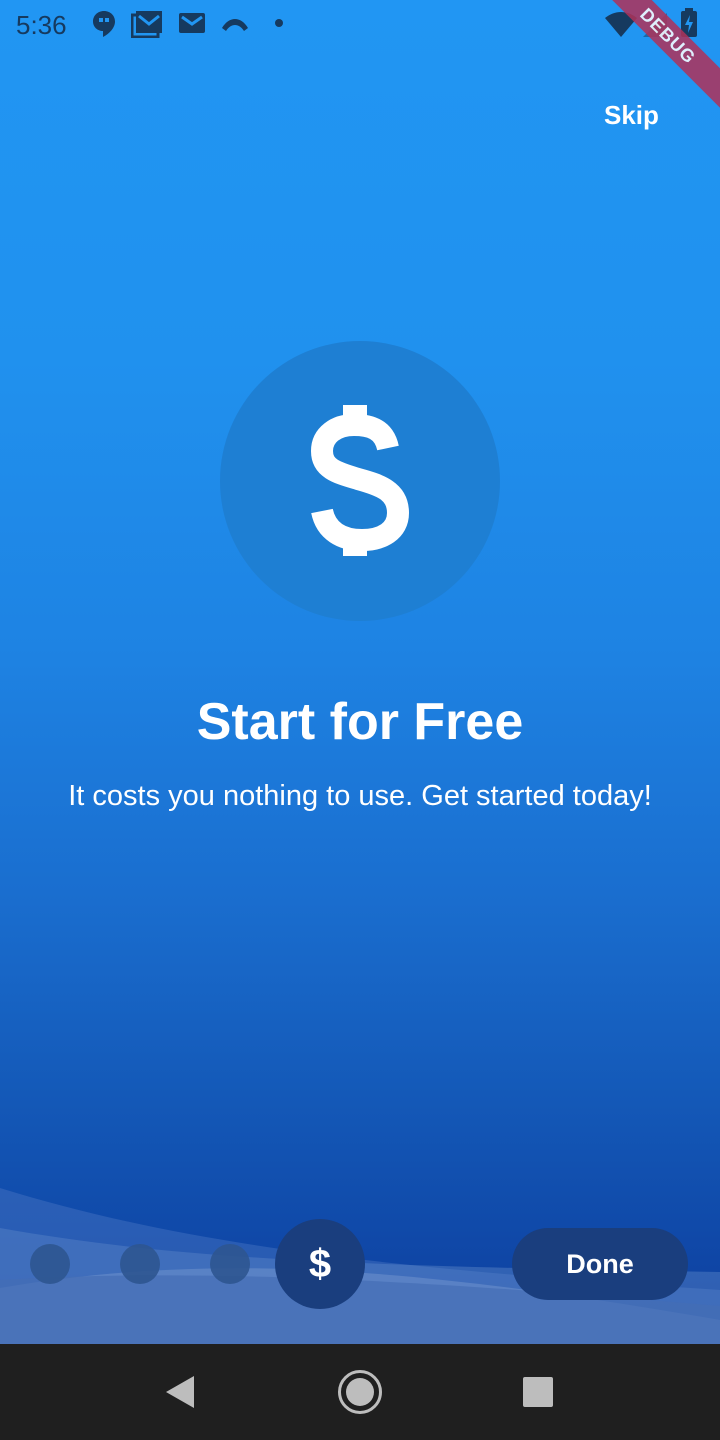  I want to click on system-nav-bar, so click(360, 1392).